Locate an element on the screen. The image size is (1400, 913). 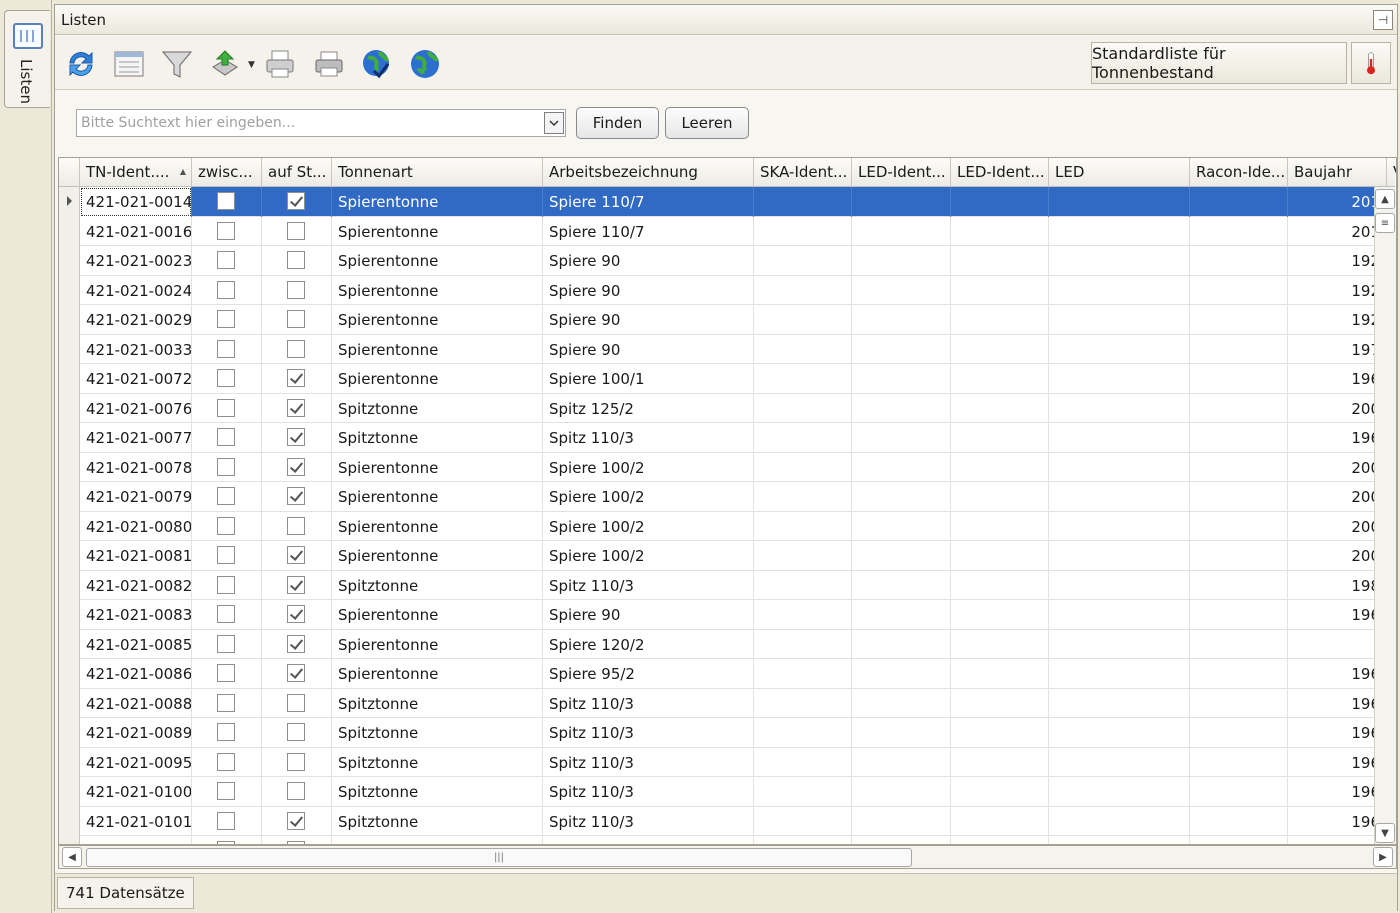
table-row: 421-021-0014 Spierentonne Spiere 110/7 201 is located at coordinates (723, 202).